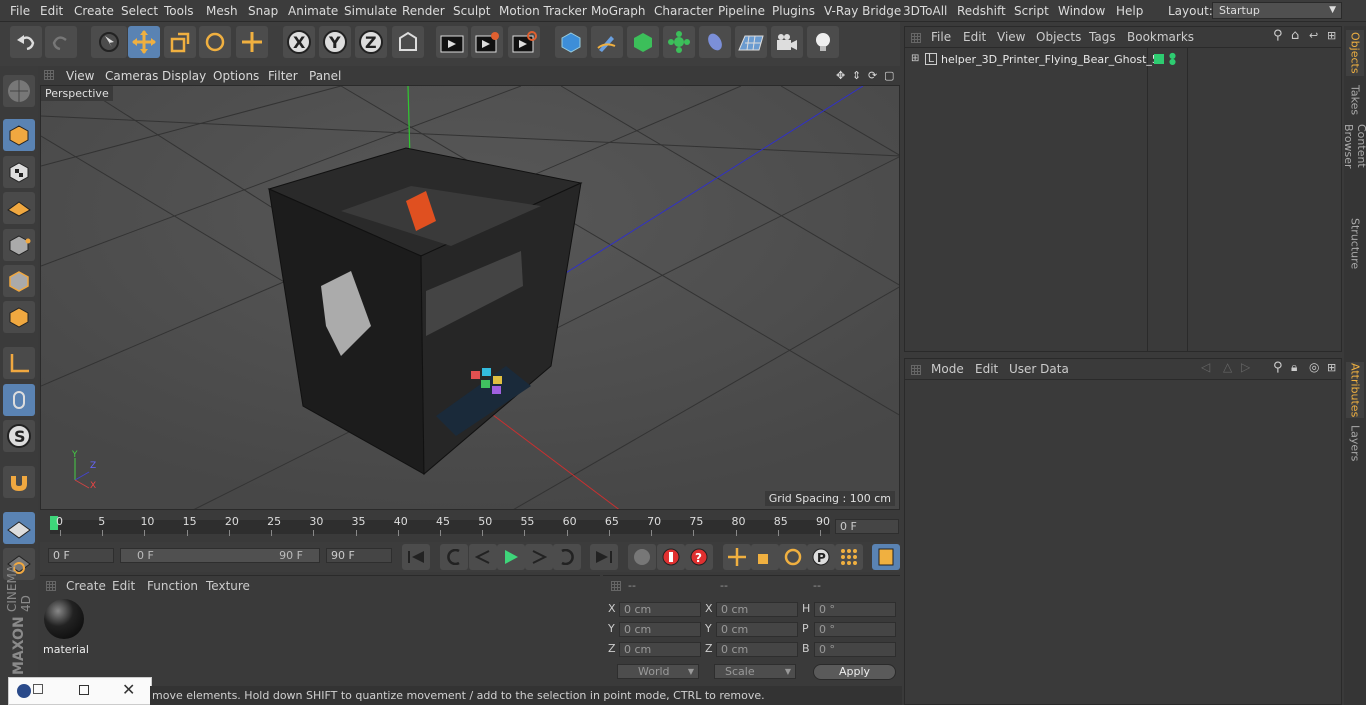 Image resolution: width=1366 pixels, height=705 pixels. I want to click on target-icon: ◎, so click(1314, 367).